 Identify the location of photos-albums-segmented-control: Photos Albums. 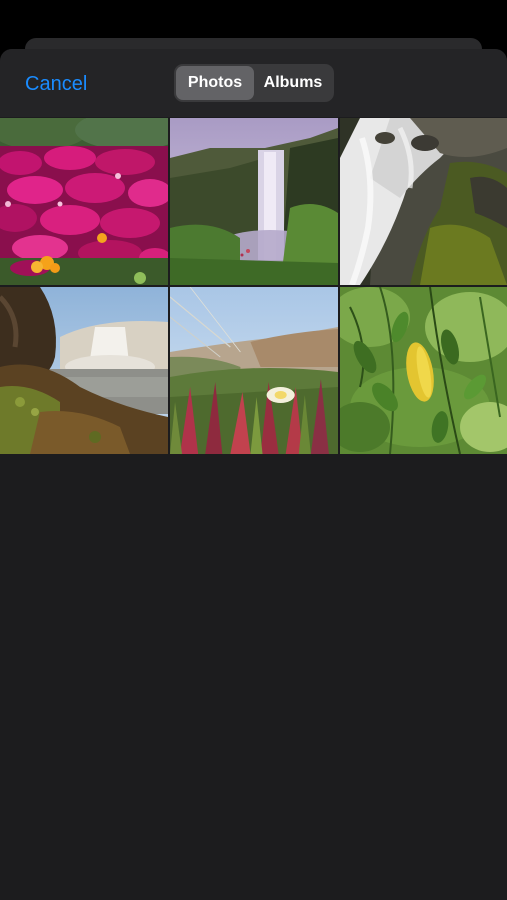
(254, 83).